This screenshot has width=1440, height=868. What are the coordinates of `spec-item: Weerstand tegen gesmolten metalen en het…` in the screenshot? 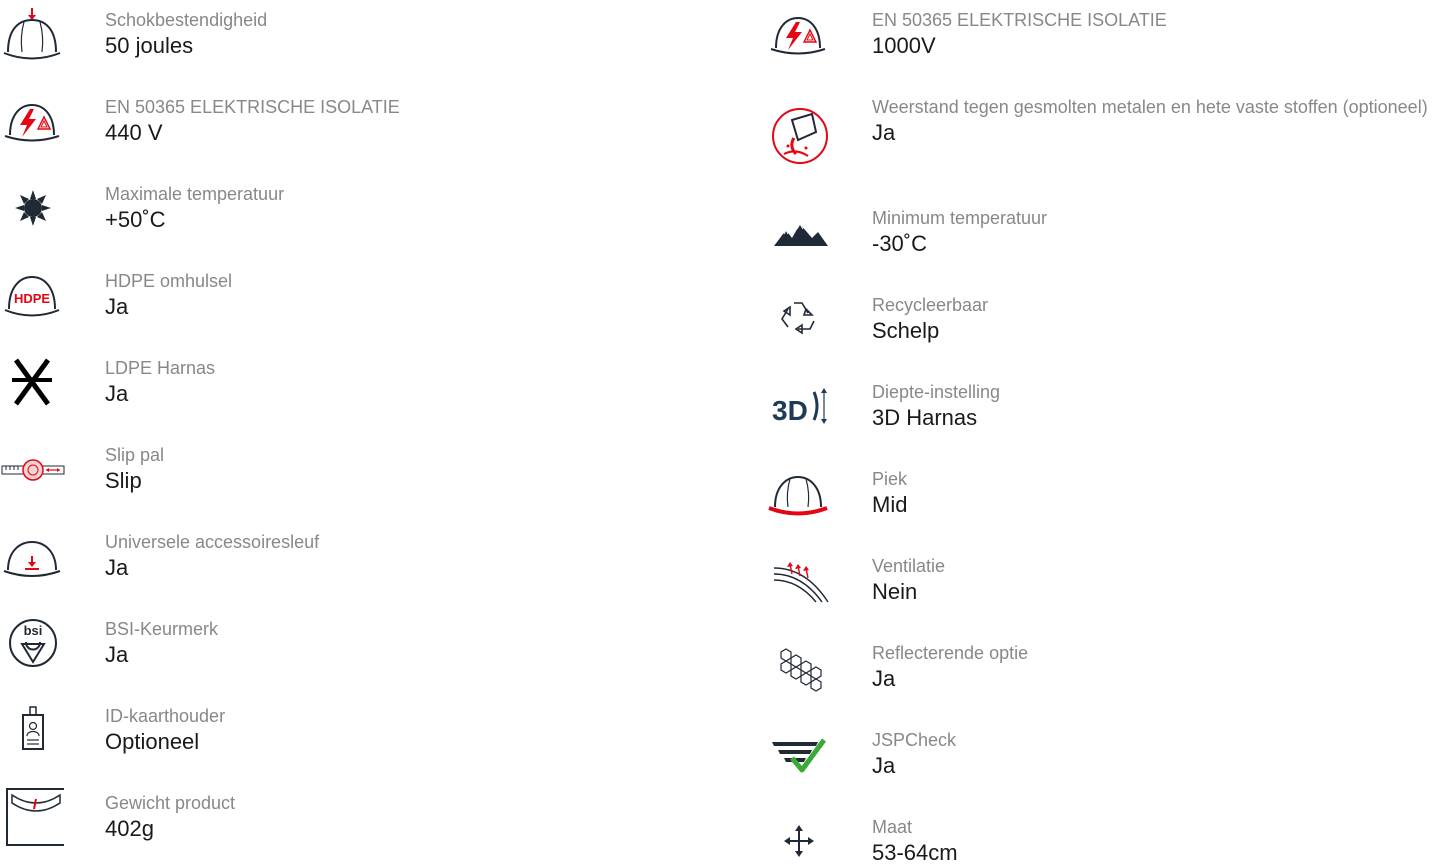 It's located at (1103, 135).